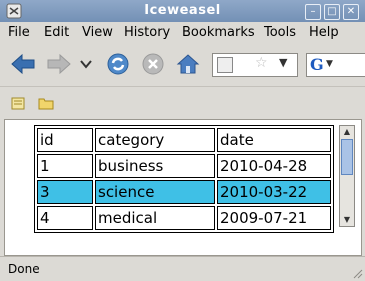 The height and width of the screenshot is (281, 365). I want to click on bookmark-star-icon: ☆, so click(261, 63).